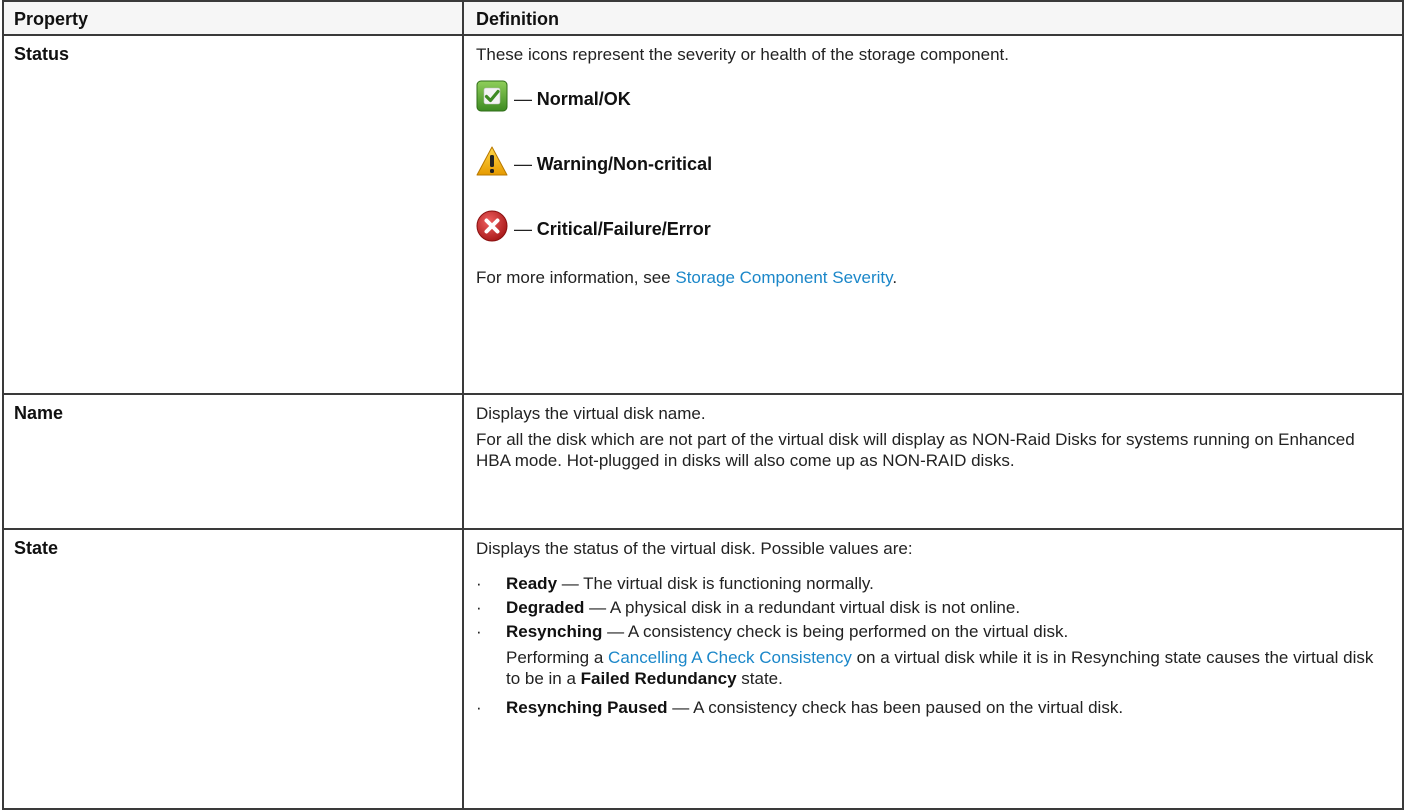 This screenshot has width=1406, height=810. Describe the element at coordinates (587, 707) in the screenshot. I see `state-term-resynching-paused: Resynching Paused` at that location.